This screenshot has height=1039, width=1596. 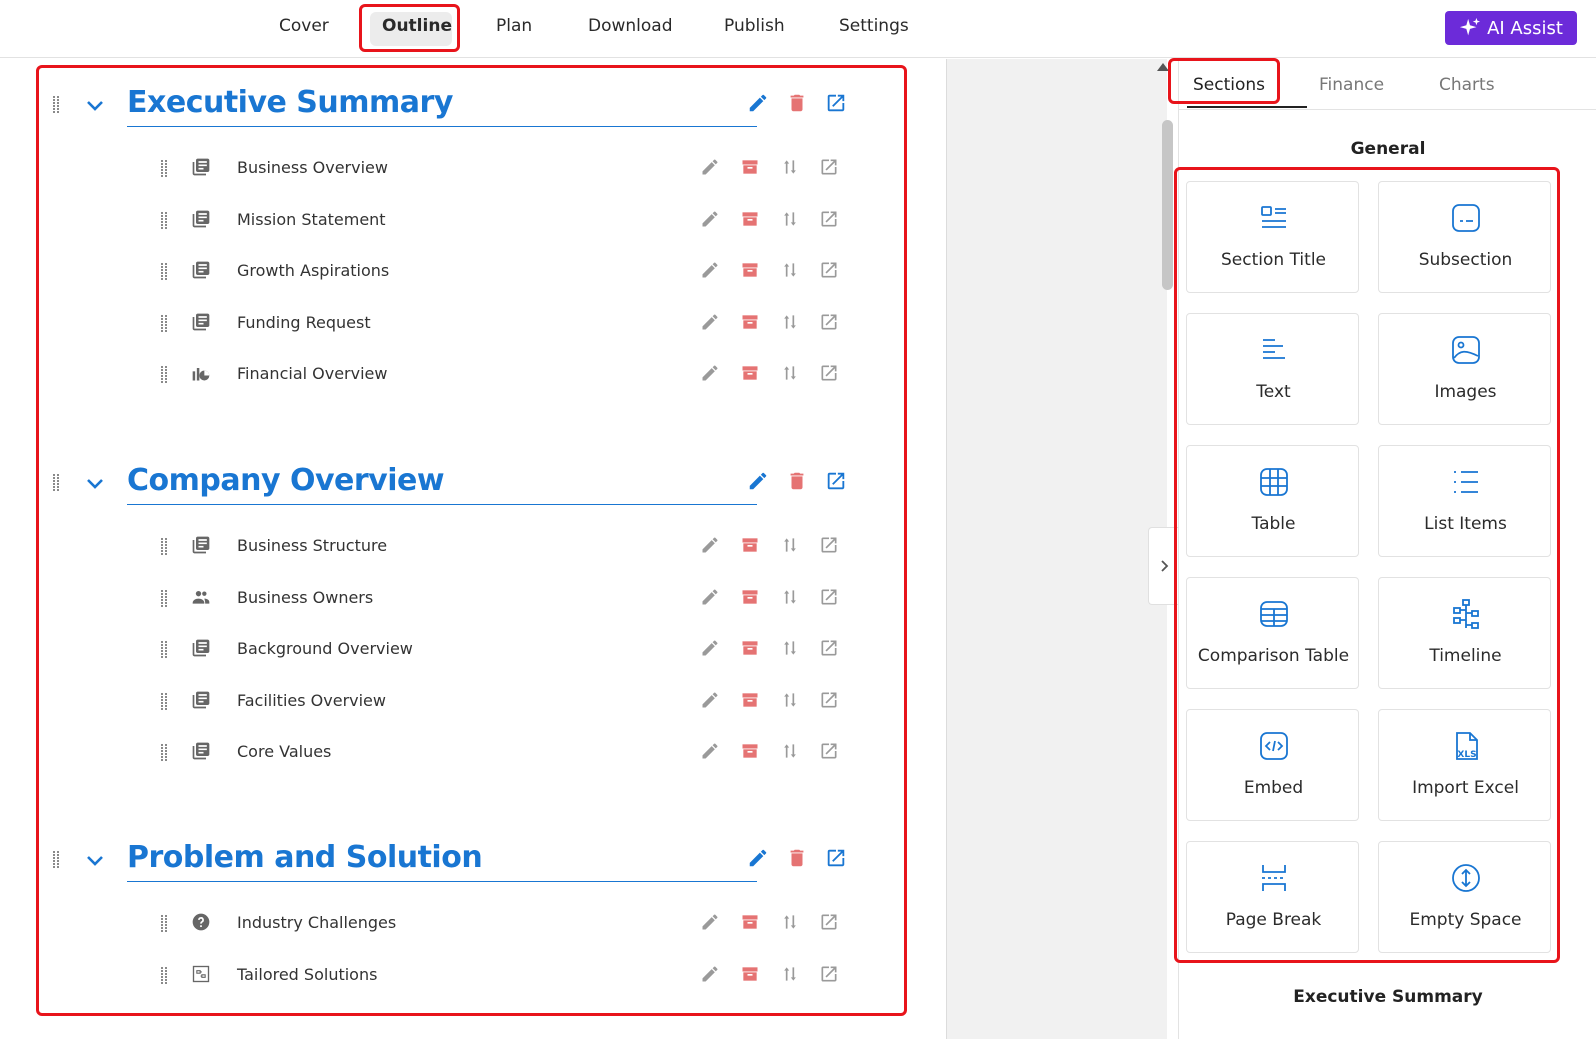 I want to click on nav-tab-plan: Plan, so click(x=514, y=26).